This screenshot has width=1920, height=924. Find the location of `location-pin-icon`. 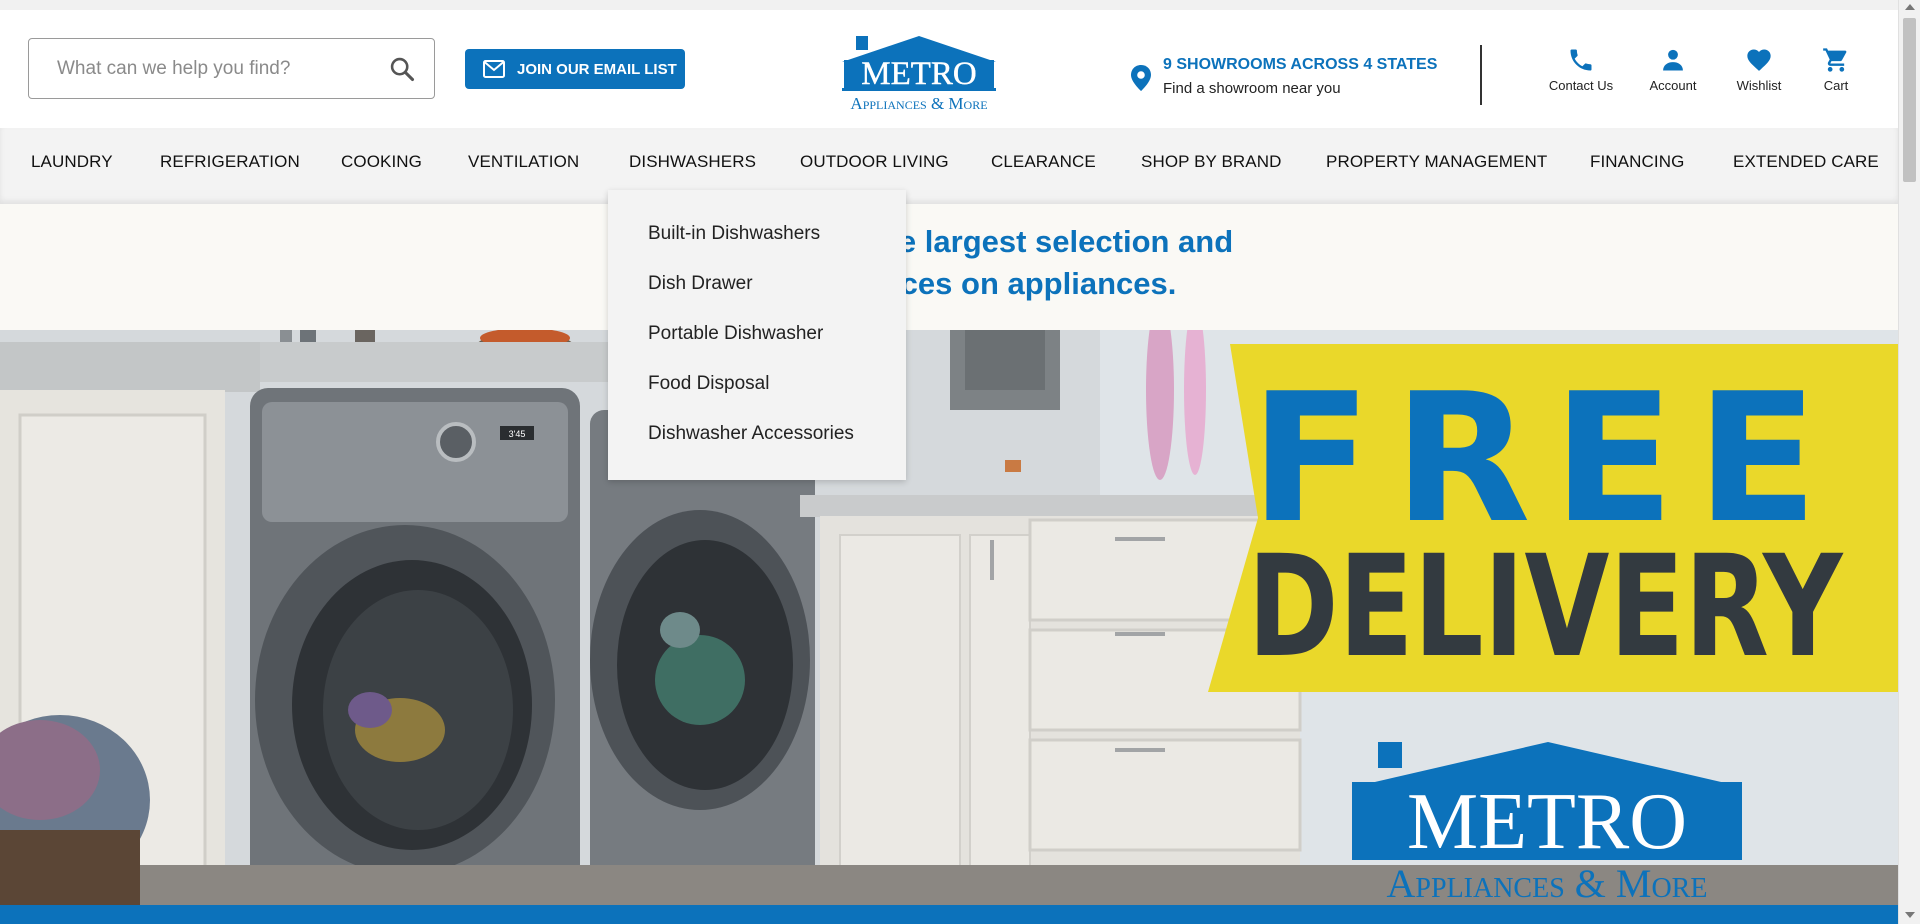

location-pin-icon is located at coordinates (1141, 78).